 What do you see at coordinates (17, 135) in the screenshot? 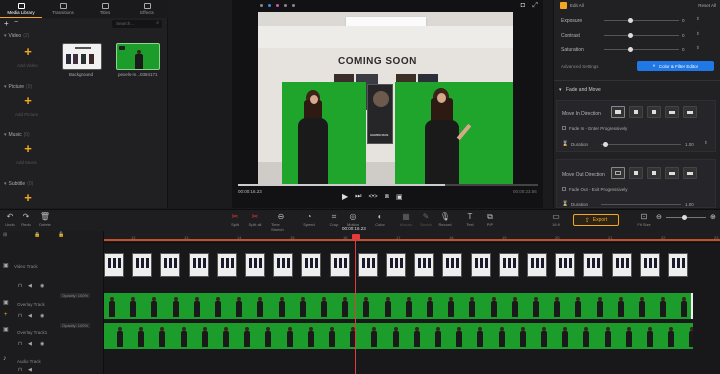
I see `section-music-header: ▾ Music (0)` at bounding box center [17, 135].